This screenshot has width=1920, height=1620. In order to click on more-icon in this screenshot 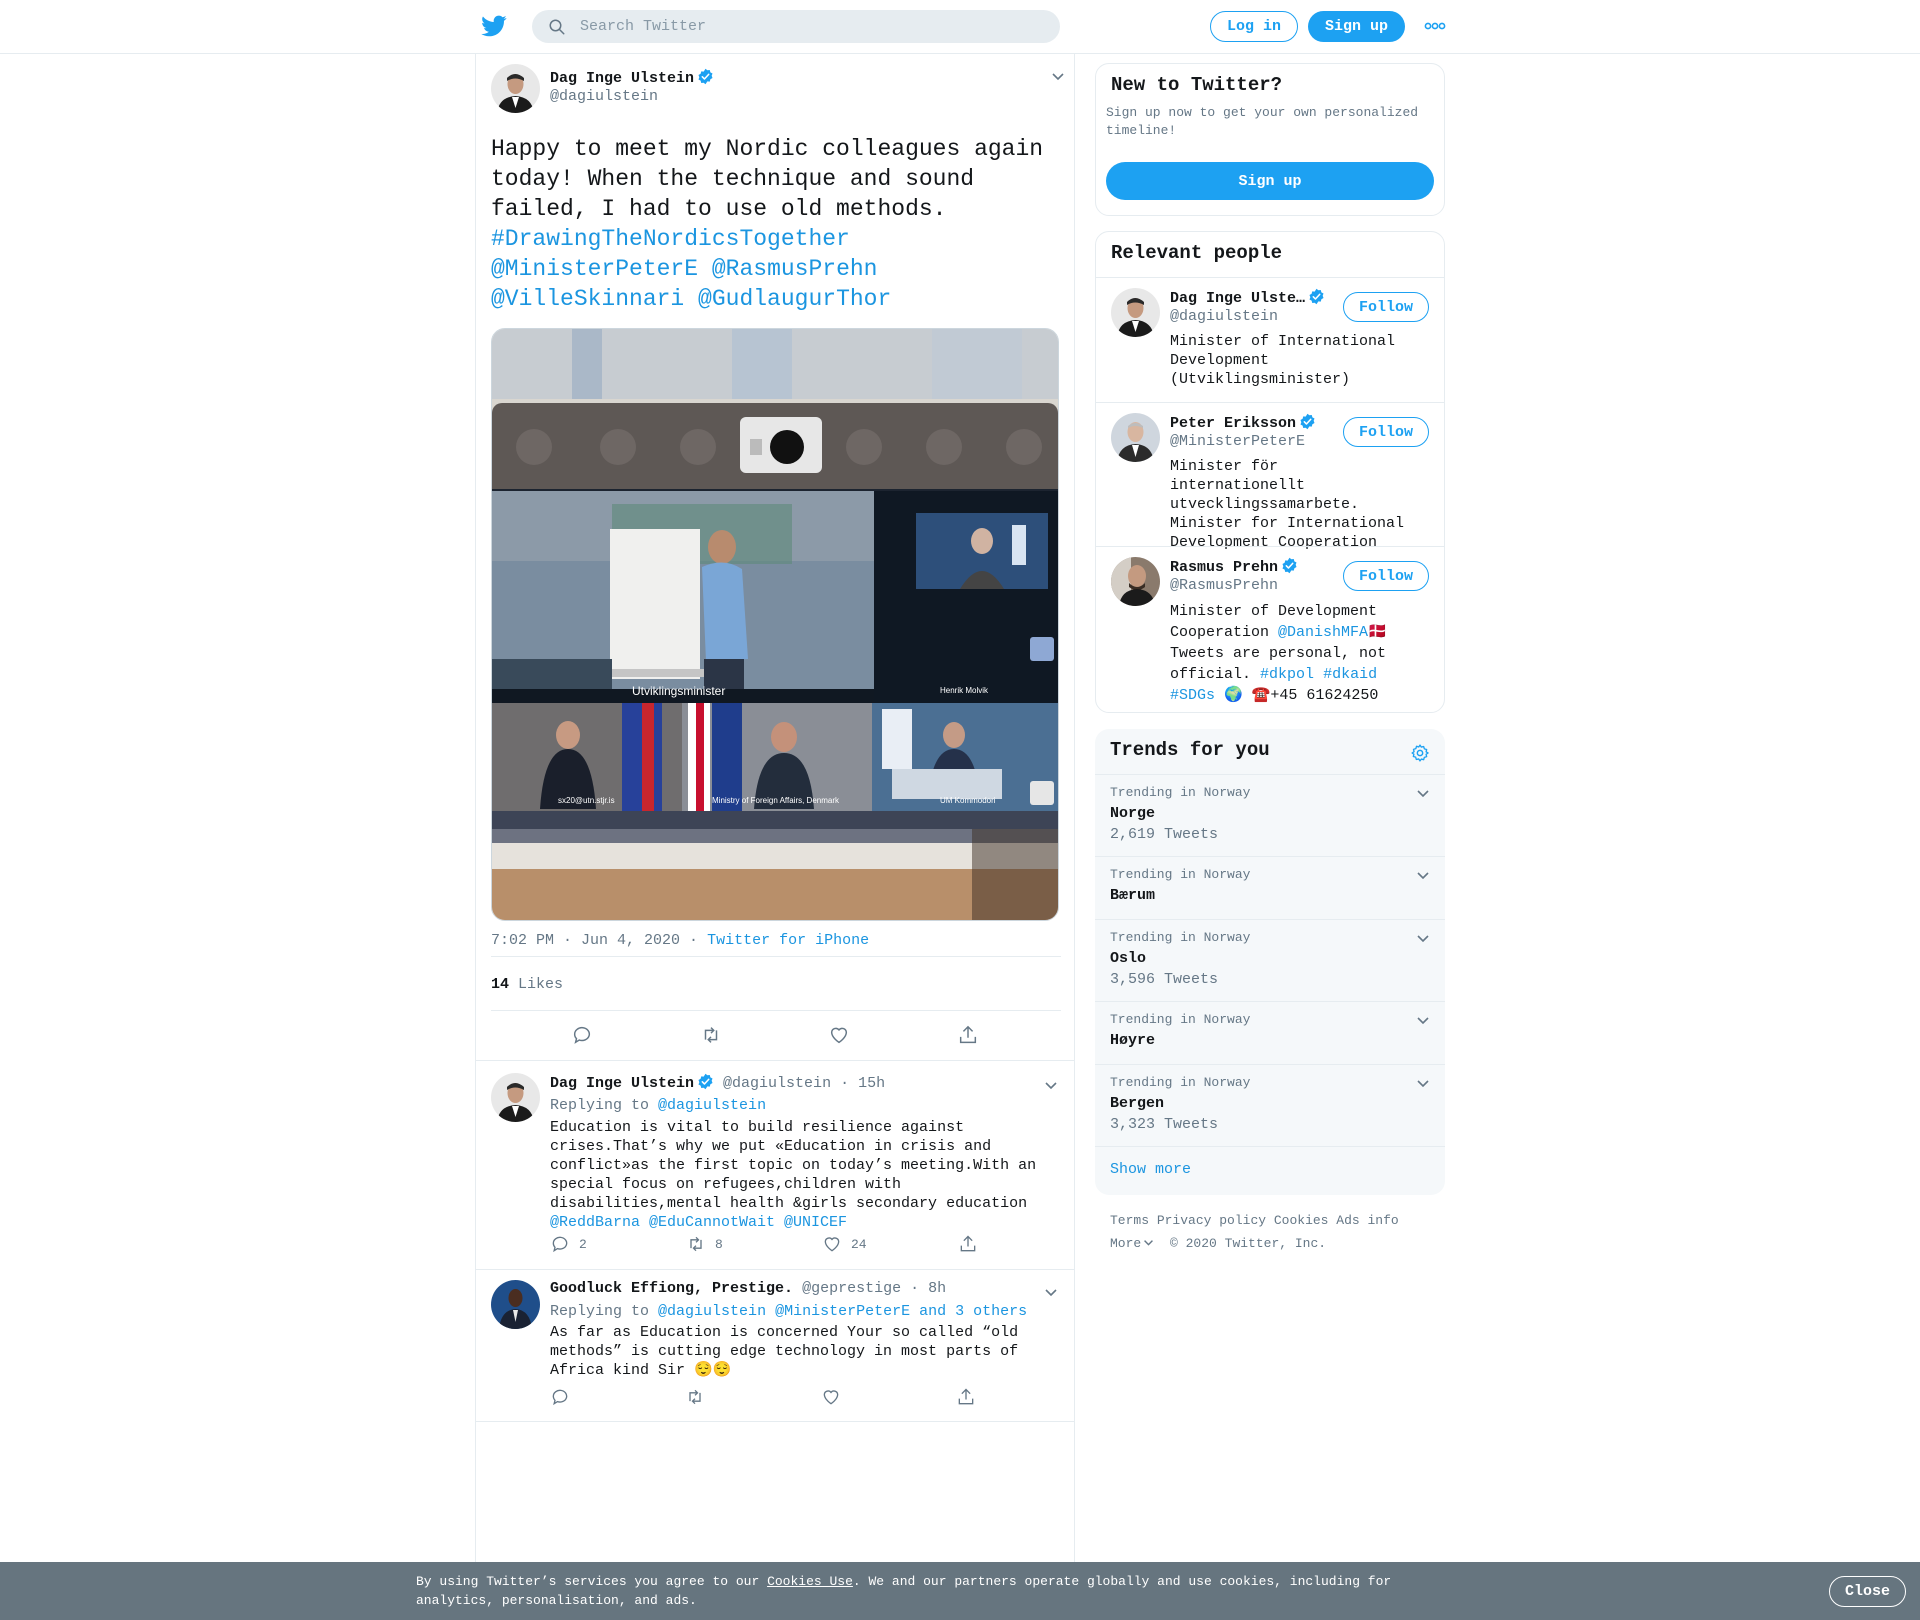, I will do `click(1435, 26)`.